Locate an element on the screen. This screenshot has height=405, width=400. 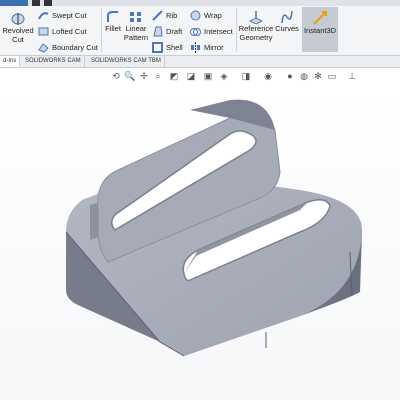
instant3d-button: Instant3D is located at coordinates (320, 29).